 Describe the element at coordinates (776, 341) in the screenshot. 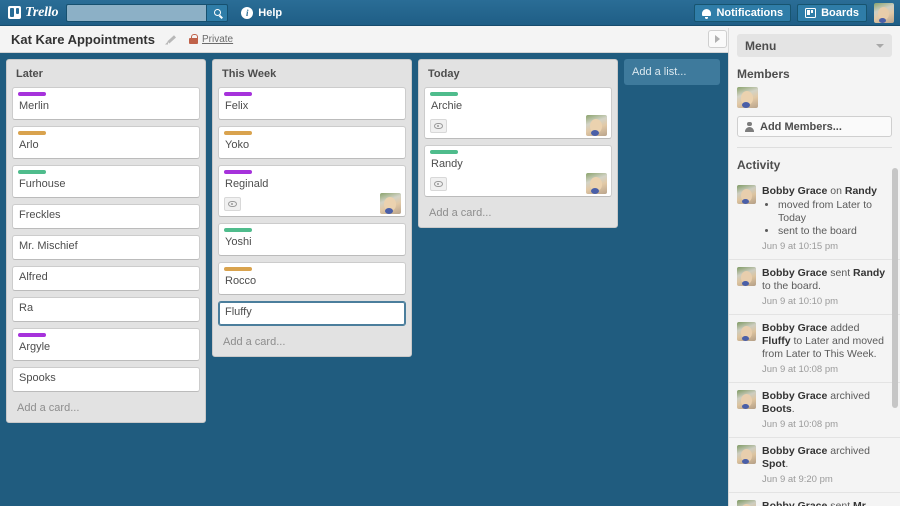

I see `activity-target: Fluffy` at that location.